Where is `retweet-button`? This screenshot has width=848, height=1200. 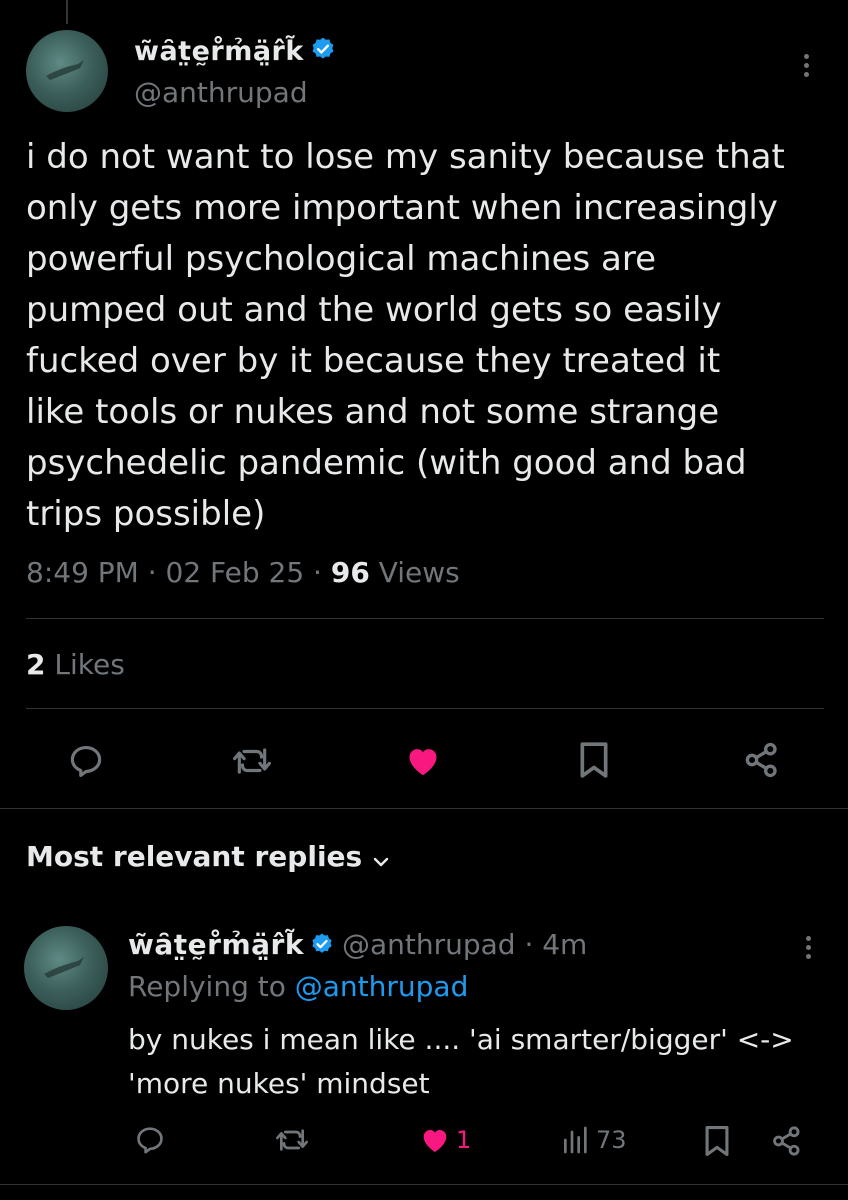 retweet-button is located at coordinates (252, 761).